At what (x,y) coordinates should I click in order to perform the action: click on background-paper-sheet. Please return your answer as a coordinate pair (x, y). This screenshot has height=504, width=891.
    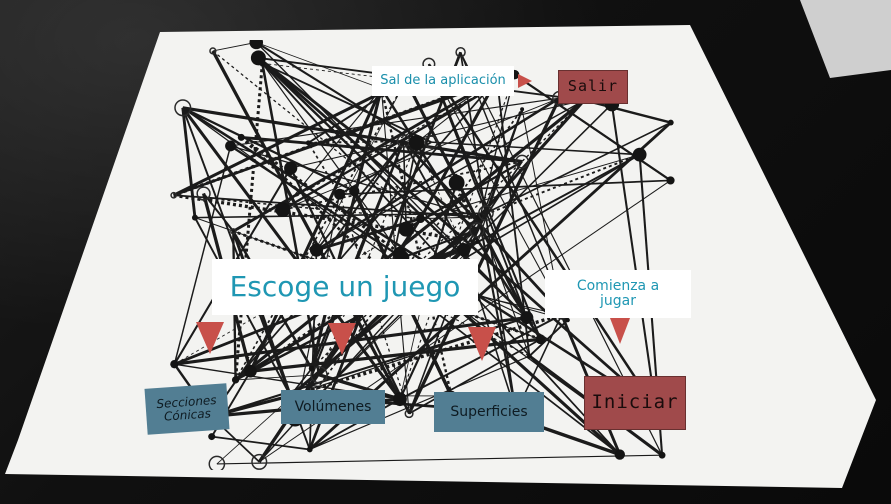
    Looking at the image, I should click on (845, 39).